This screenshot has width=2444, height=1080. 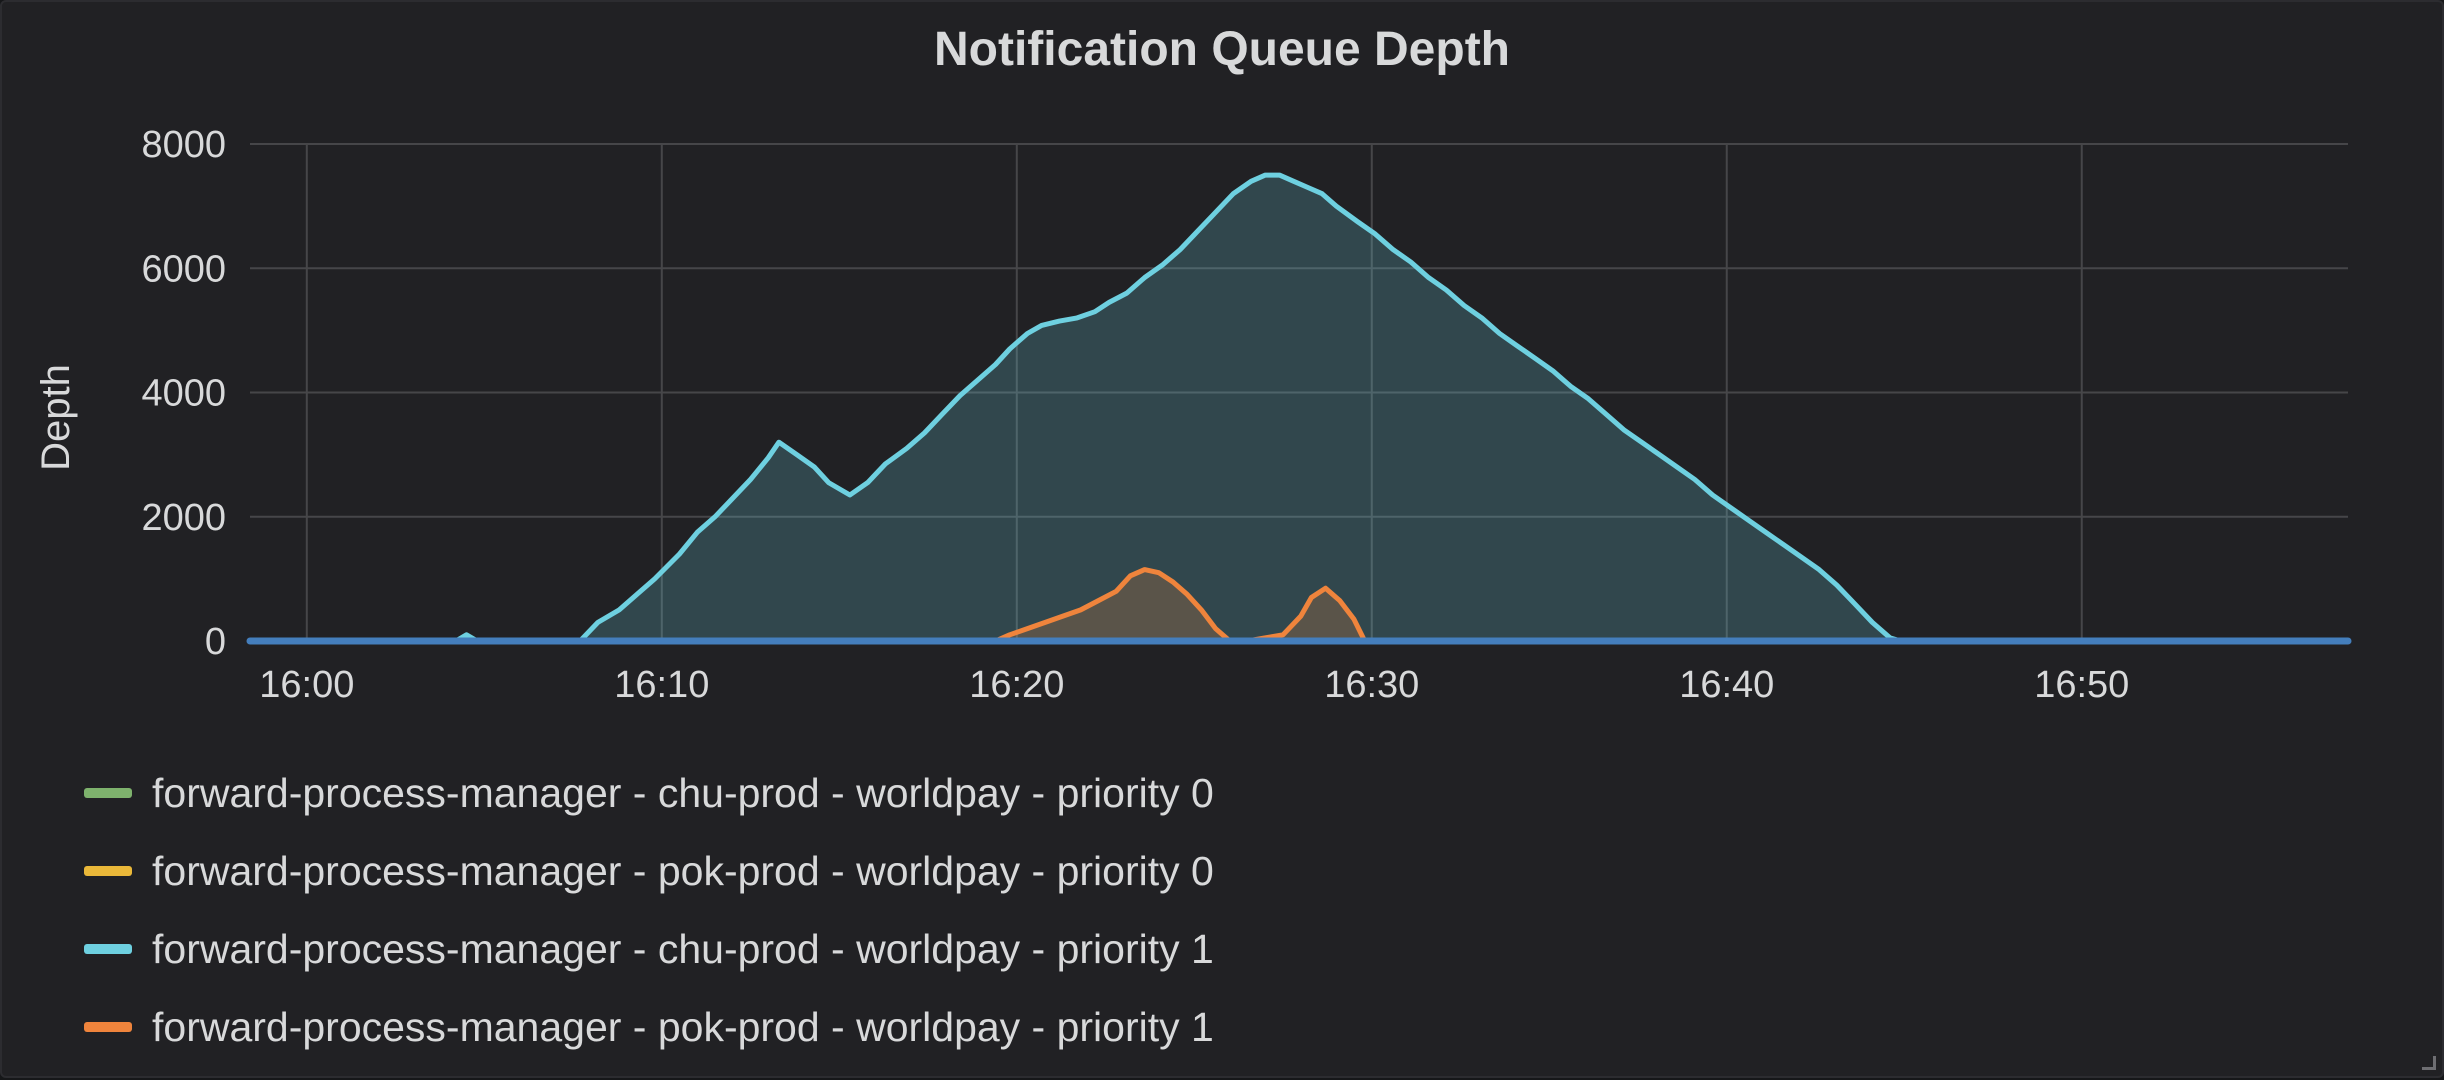 I want to click on y-axis-label: Depth, so click(x=56, y=417).